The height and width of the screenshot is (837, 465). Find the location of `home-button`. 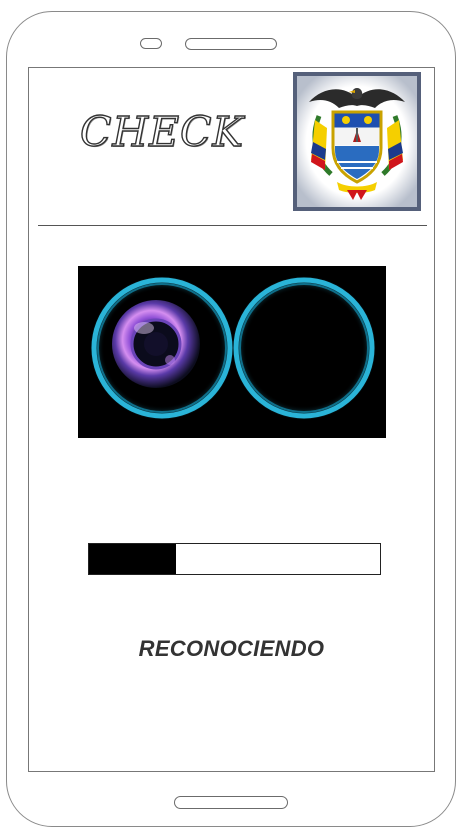

home-button is located at coordinates (231, 802).